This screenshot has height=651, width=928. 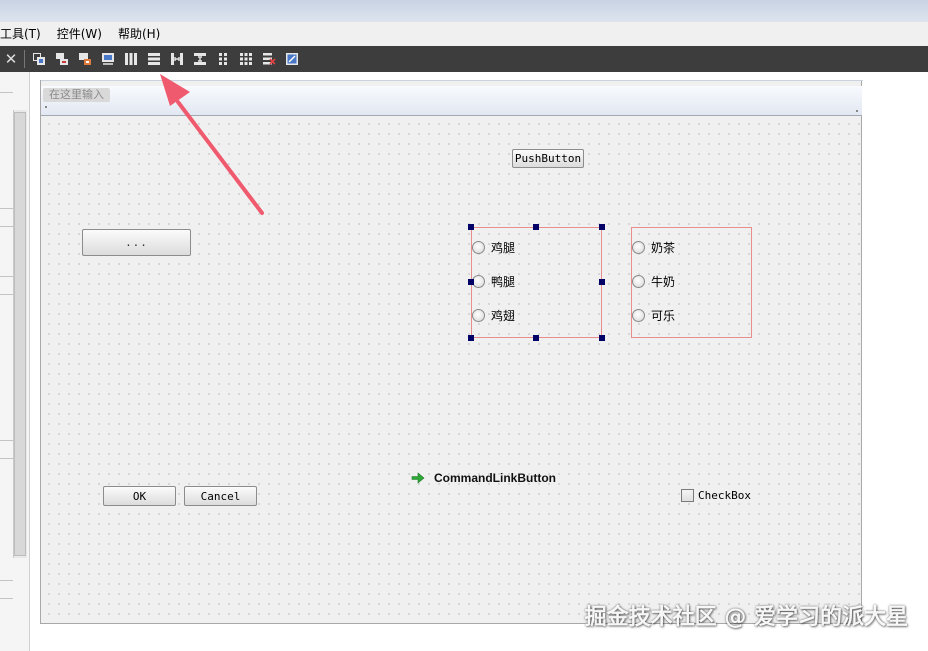 I want to click on radio-duck-leg: 鸭腿, so click(x=493, y=281).